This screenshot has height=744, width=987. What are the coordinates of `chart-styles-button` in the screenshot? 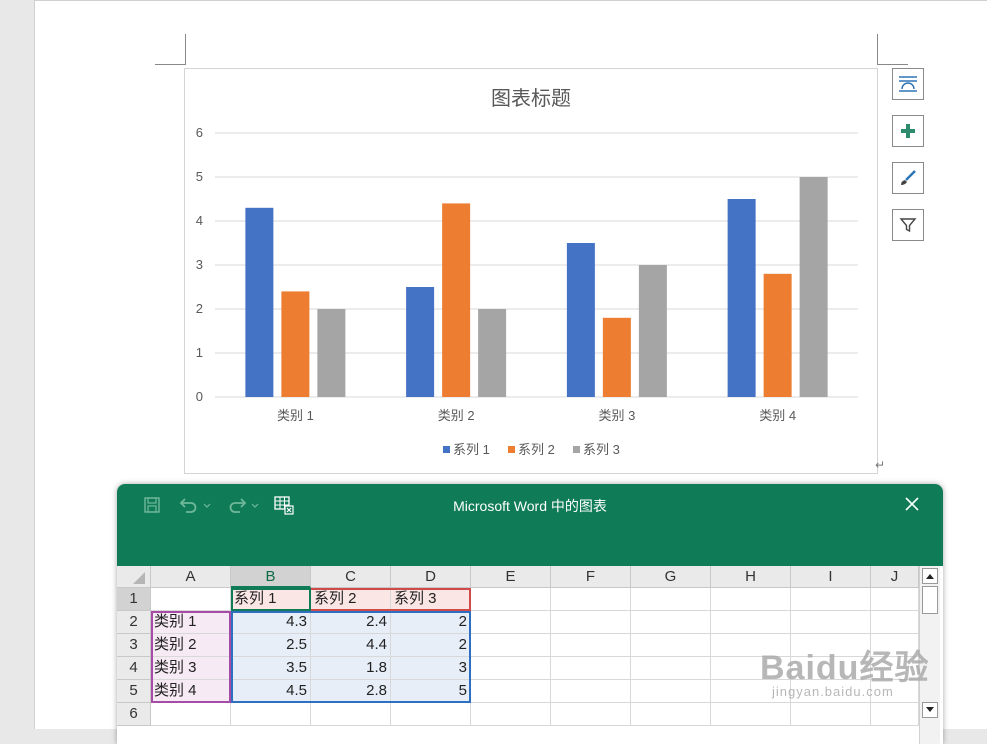 It's located at (908, 178).